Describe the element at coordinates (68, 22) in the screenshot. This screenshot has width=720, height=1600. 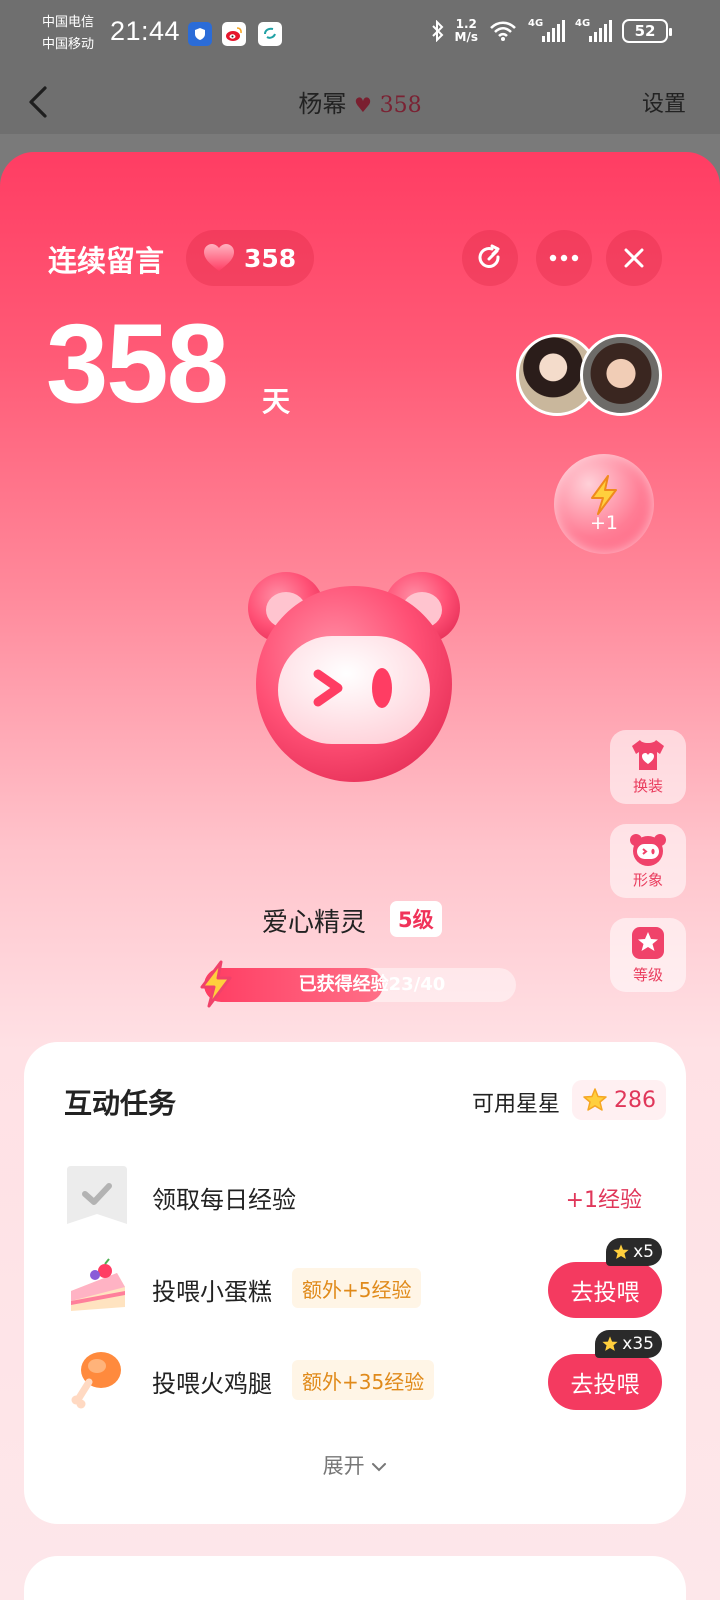
I see `carrier-1: 中国电信` at that location.